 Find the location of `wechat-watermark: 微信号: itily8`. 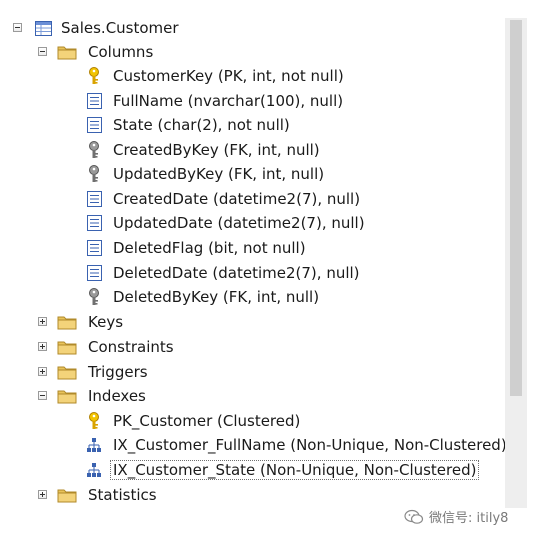

wechat-watermark: 微信号: itily8 is located at coordinates (456, 516).